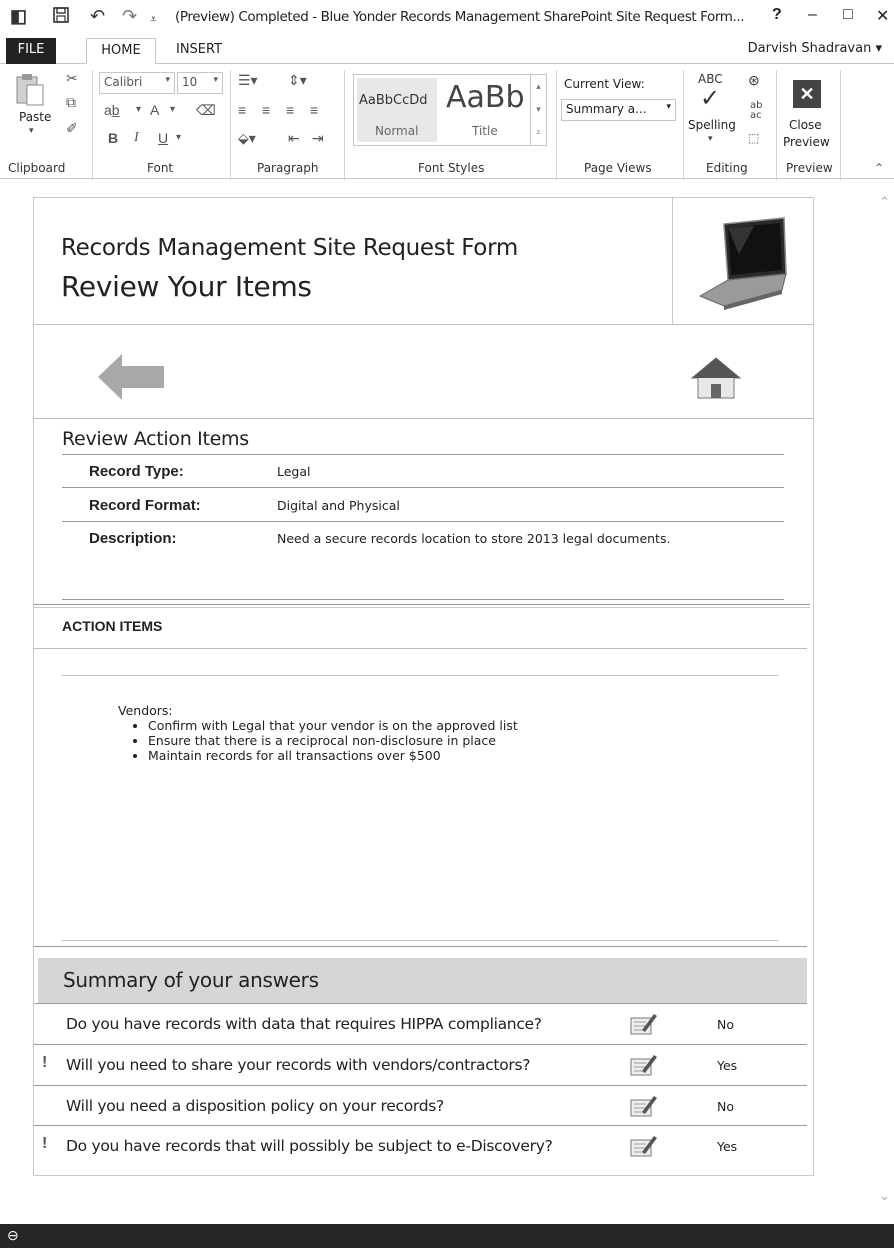  I want to click on style-title: AaBb Title, so click(484, 110).